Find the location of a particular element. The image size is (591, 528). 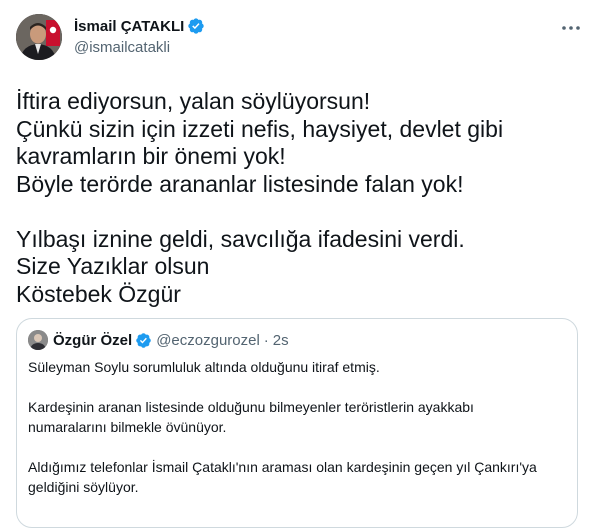

quoted-line: geldiğini söylüyor. is located at coordinates (83, 487).